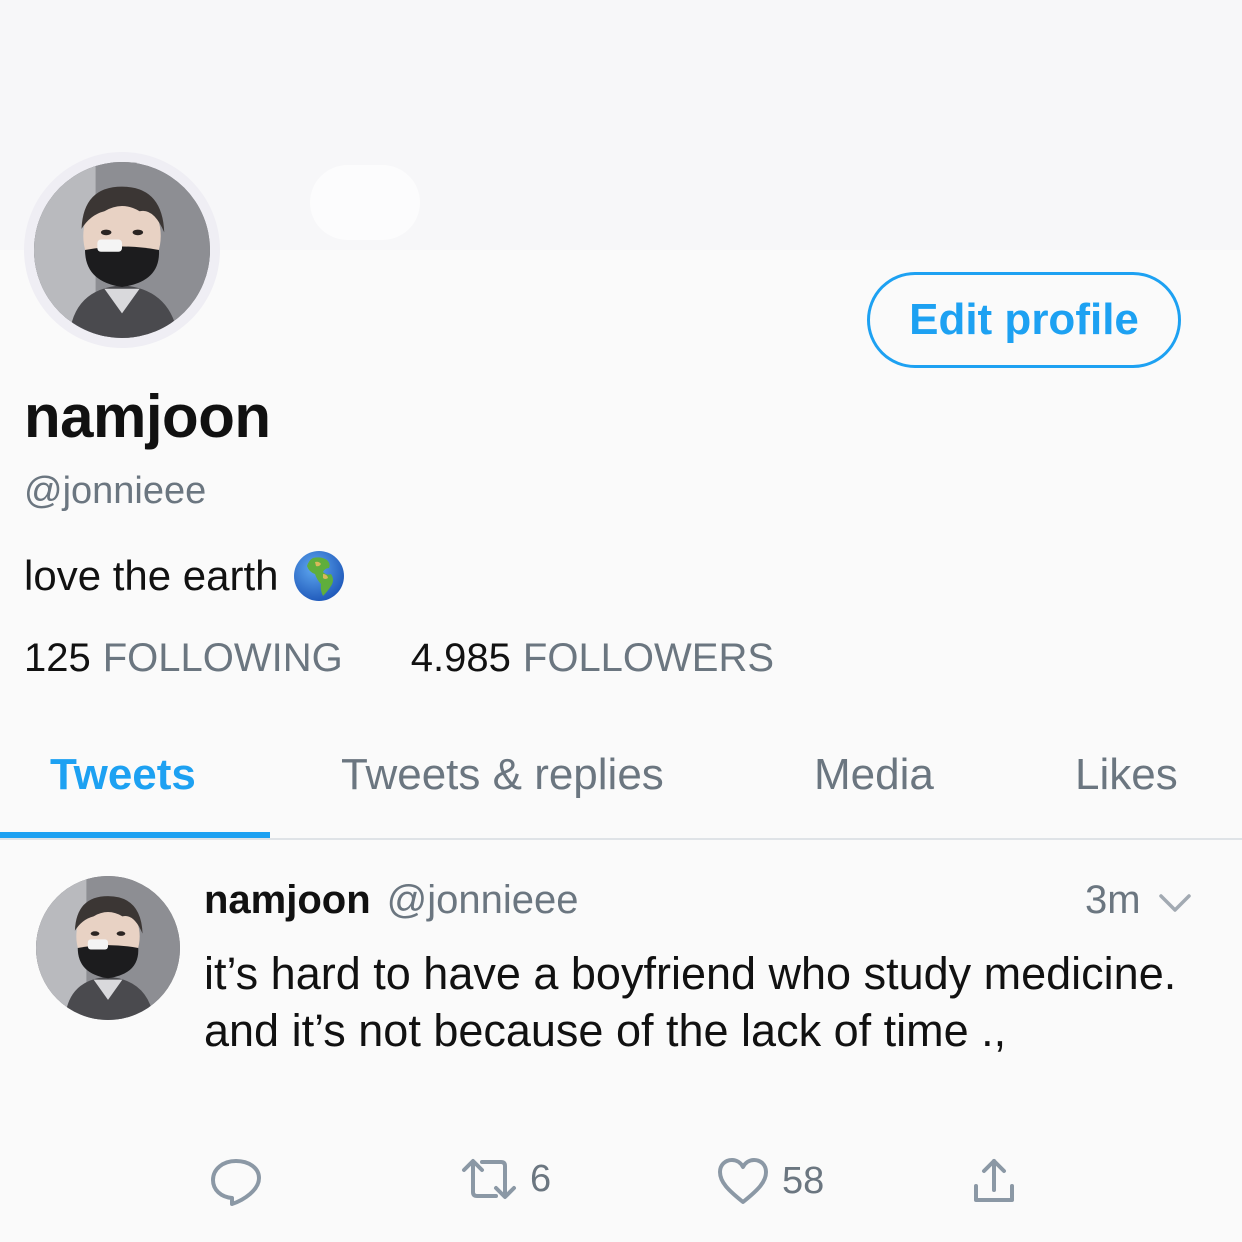 The width and height of the screenshot is (1242, 1242). Describe the element at coordinates (874, 775) in the screenshot. I see `tab-media: Media` at that location.